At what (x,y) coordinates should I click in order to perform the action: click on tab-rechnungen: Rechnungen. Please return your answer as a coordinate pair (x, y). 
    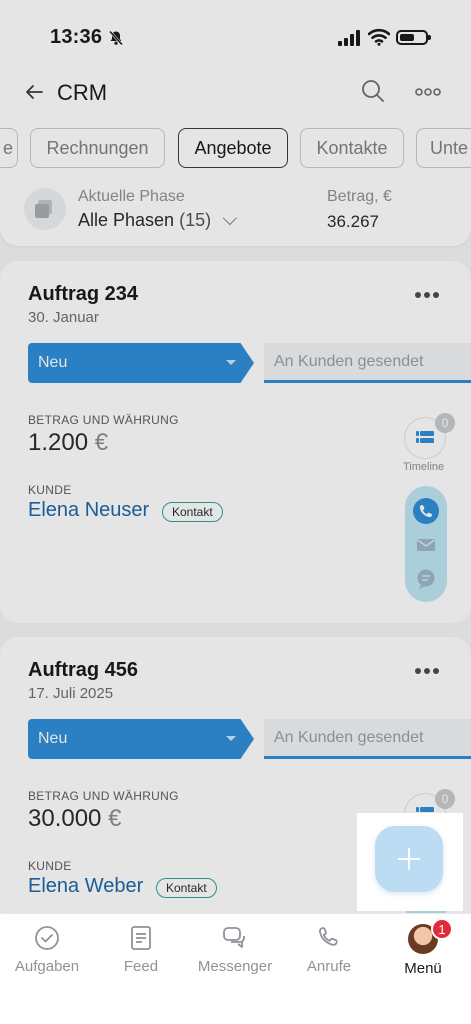
    Looking at the image, I should click on (97, 148).